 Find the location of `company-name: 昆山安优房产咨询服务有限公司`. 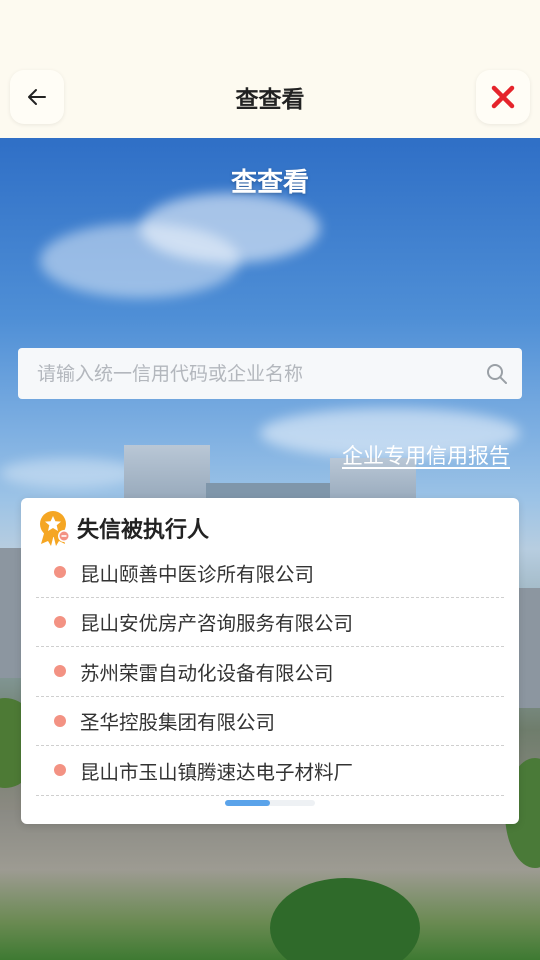

company-name: 昆山安优房产咨询服务有限公司 is located at coordinates (217, 624).